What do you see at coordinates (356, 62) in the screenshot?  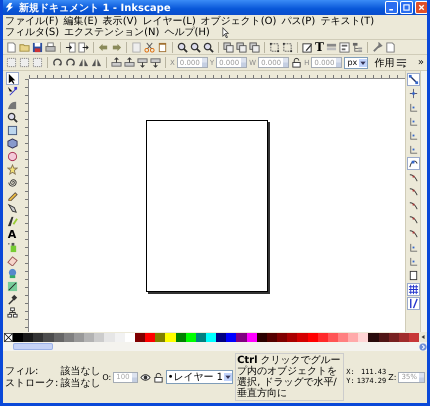 I see `unit-dropdown: px` at bounding box center [356, 62].